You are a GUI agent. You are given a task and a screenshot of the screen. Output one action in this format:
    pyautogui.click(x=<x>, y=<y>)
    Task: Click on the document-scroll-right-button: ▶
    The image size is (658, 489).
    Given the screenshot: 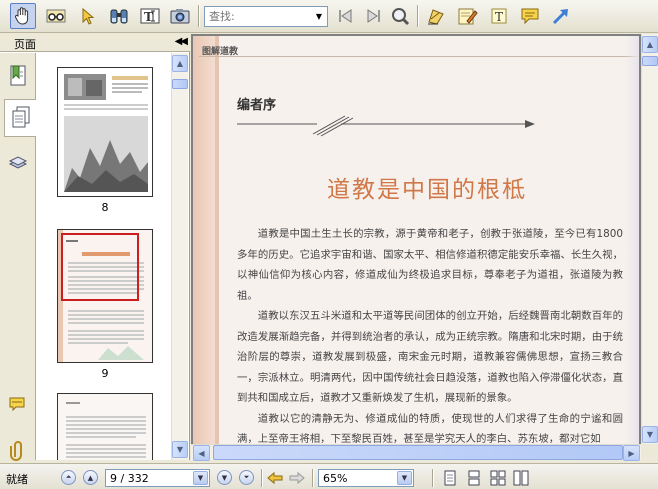 What is the action you would take?
    pyautogui.click(x=631, y=453)
    